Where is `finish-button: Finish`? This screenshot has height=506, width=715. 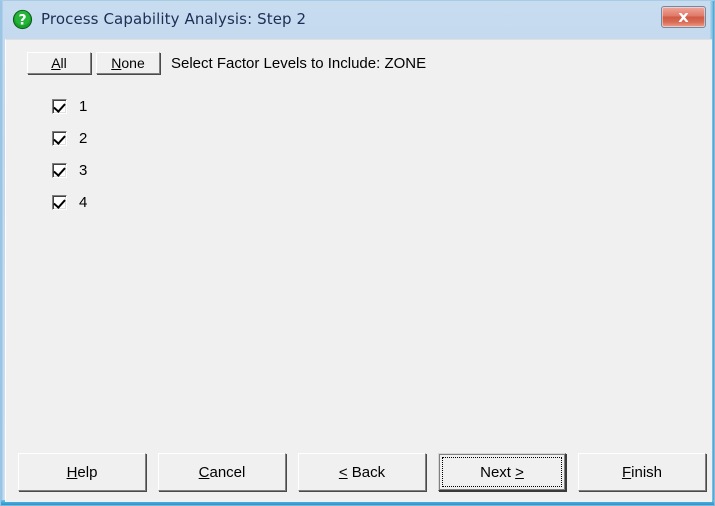 finish-button: Finish is located at coordinates (642, 472).